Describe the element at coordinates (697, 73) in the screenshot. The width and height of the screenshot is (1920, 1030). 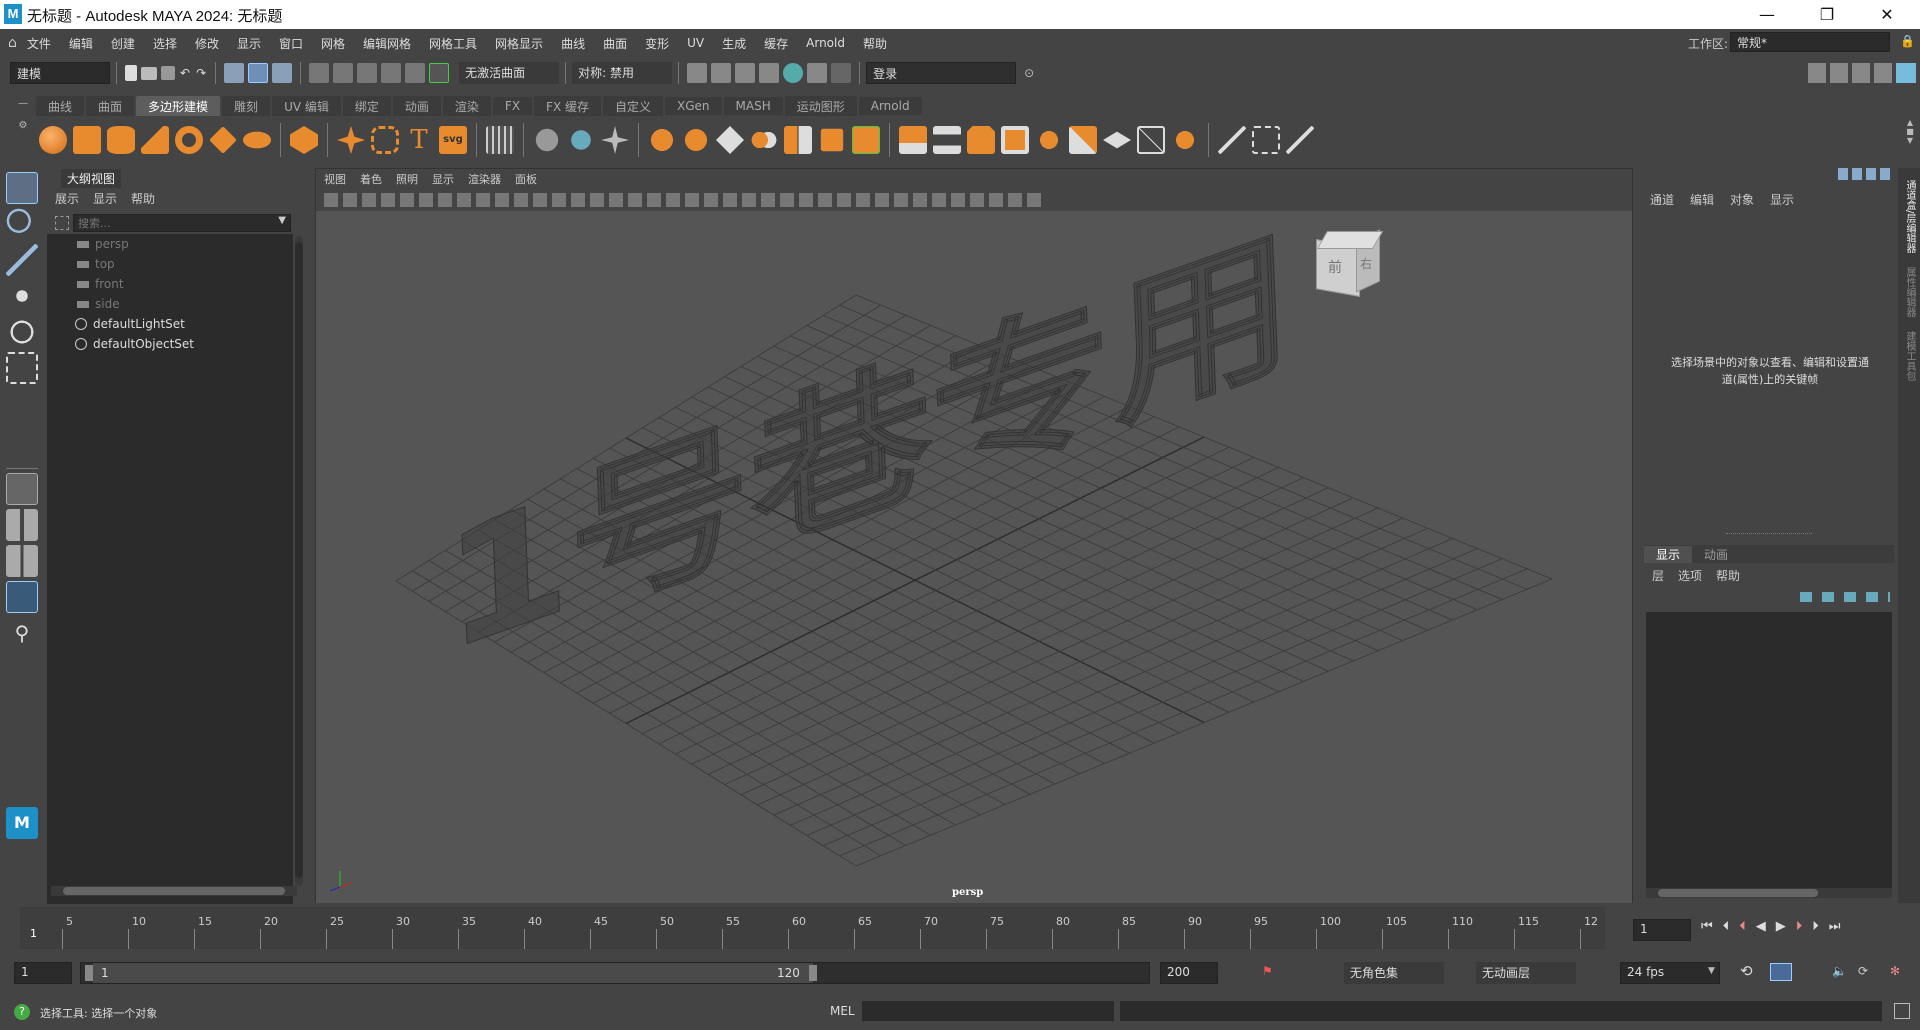
I see `render-view-icon` at that location.